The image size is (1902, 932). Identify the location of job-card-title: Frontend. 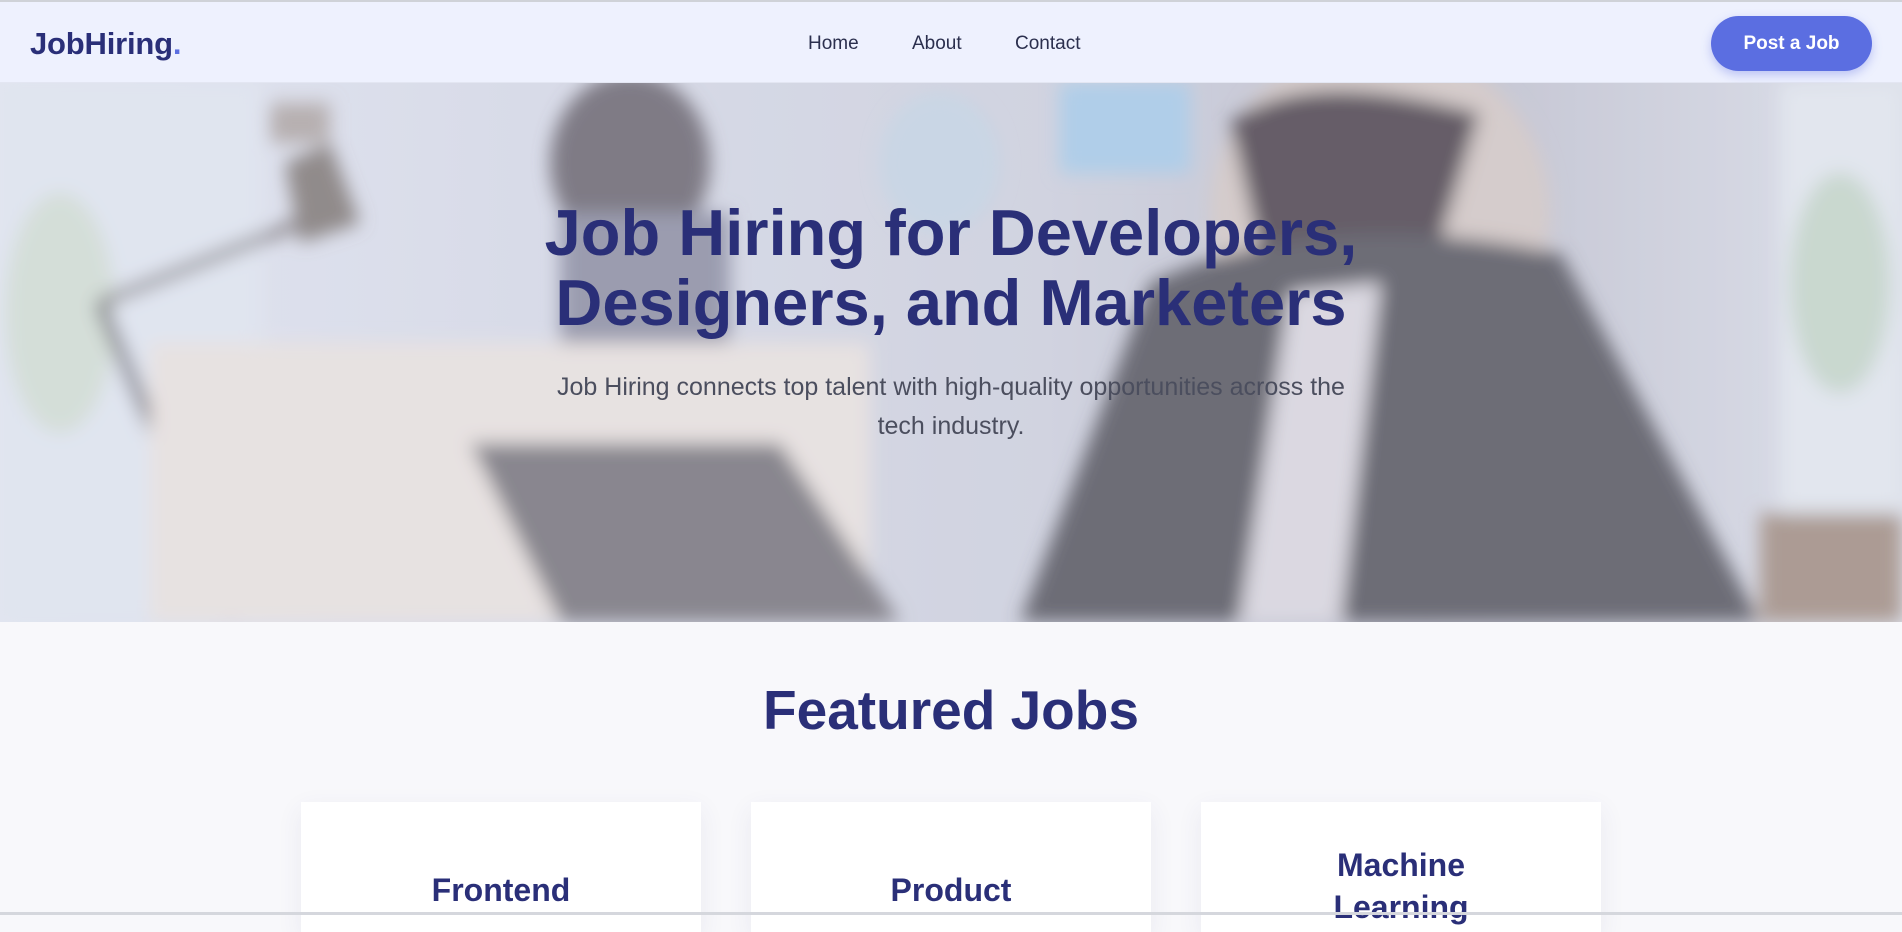
(501, 890).